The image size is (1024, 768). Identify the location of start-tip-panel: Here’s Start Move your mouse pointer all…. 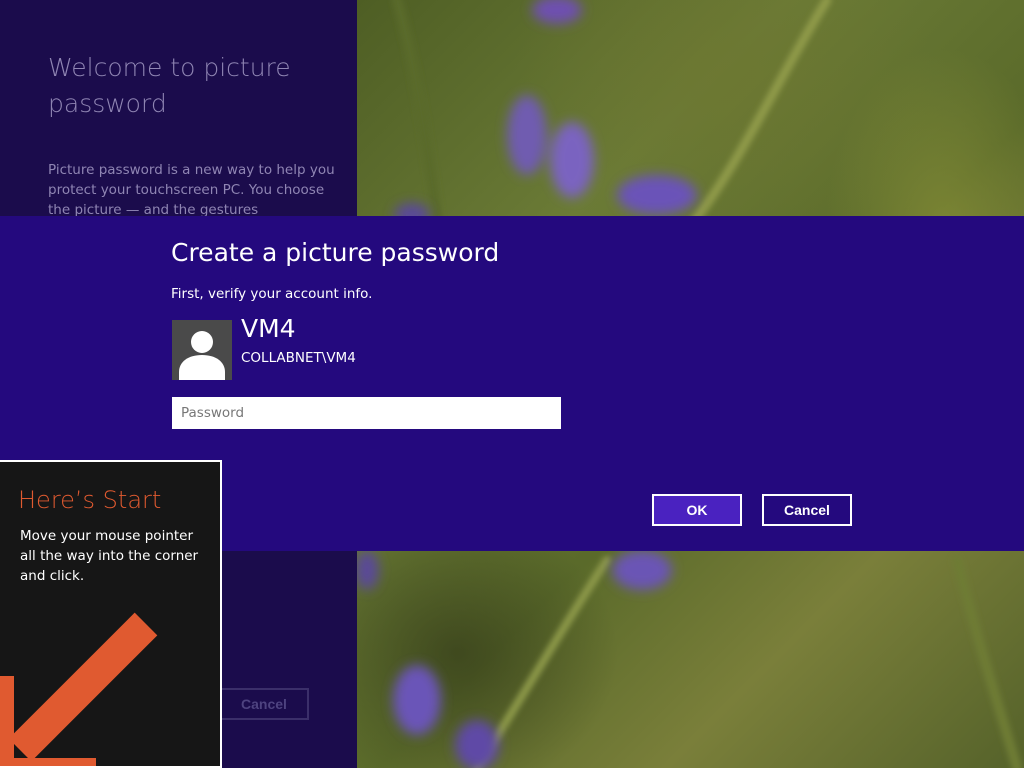
(111, 614).